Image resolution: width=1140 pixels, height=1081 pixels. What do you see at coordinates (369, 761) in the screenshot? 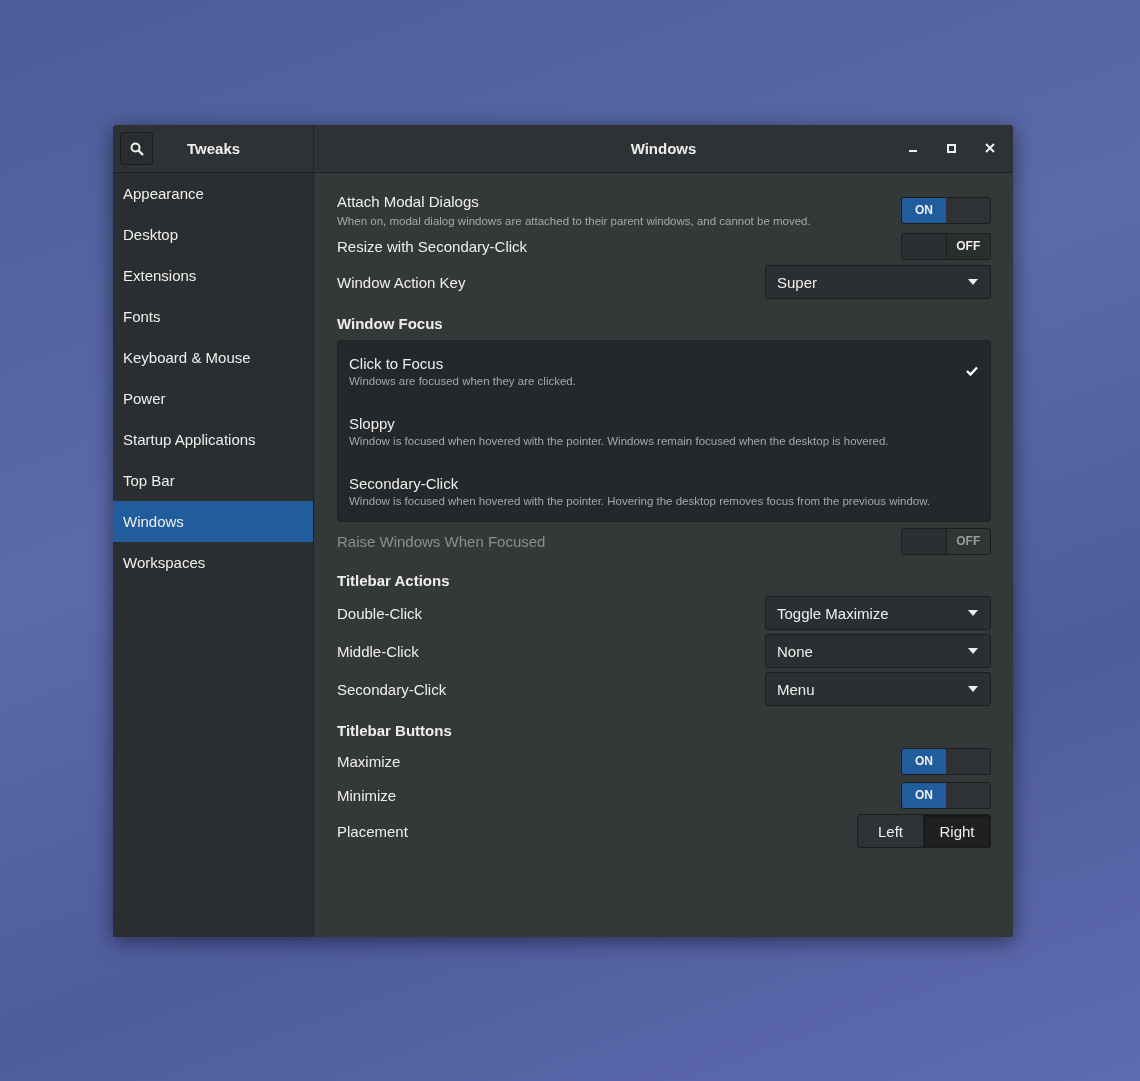
I see `setting-label: Maximize` at bounding box center [369, 761].